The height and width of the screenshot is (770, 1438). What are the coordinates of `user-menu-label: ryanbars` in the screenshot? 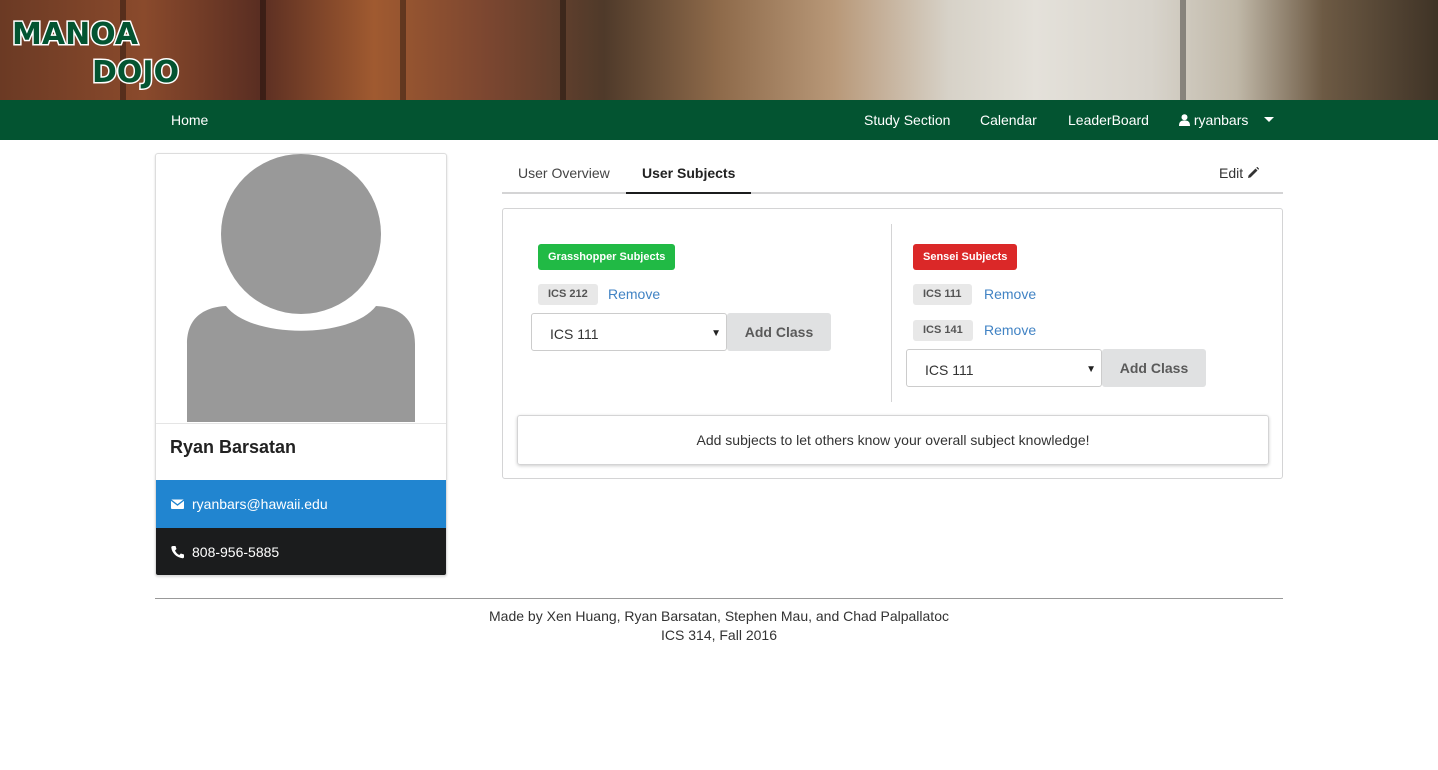 It's located at (1221, 120).